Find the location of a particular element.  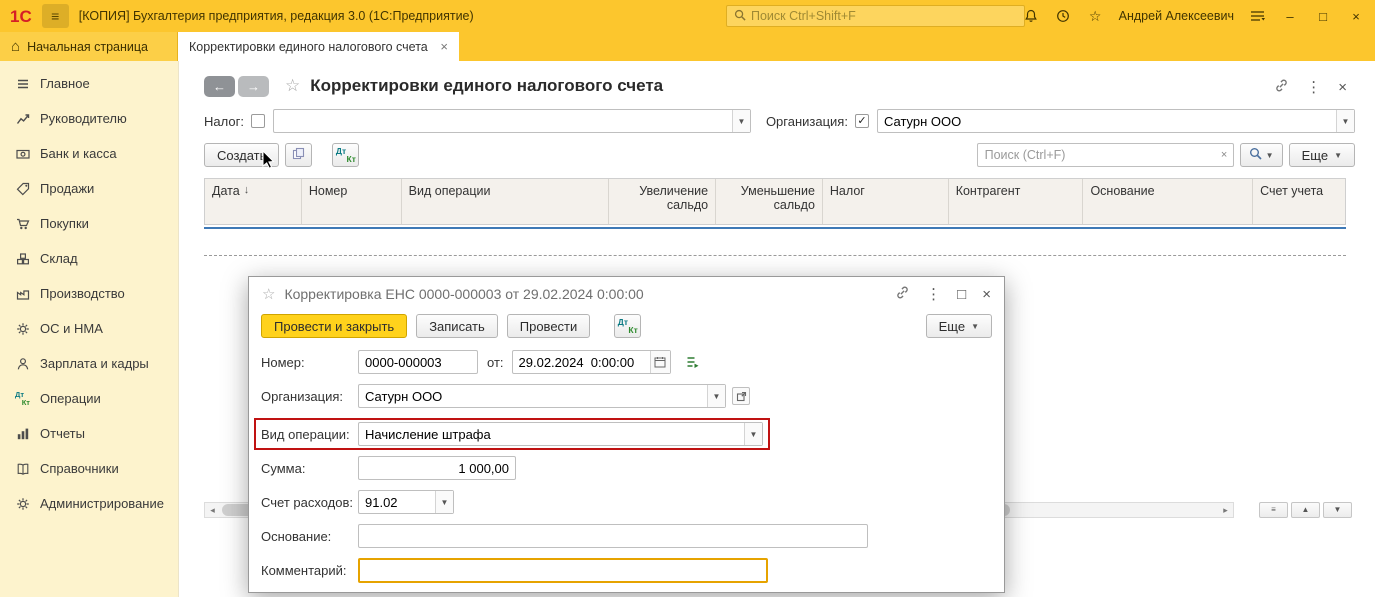

service-menu-icon is located at coordinates (1257, 16).